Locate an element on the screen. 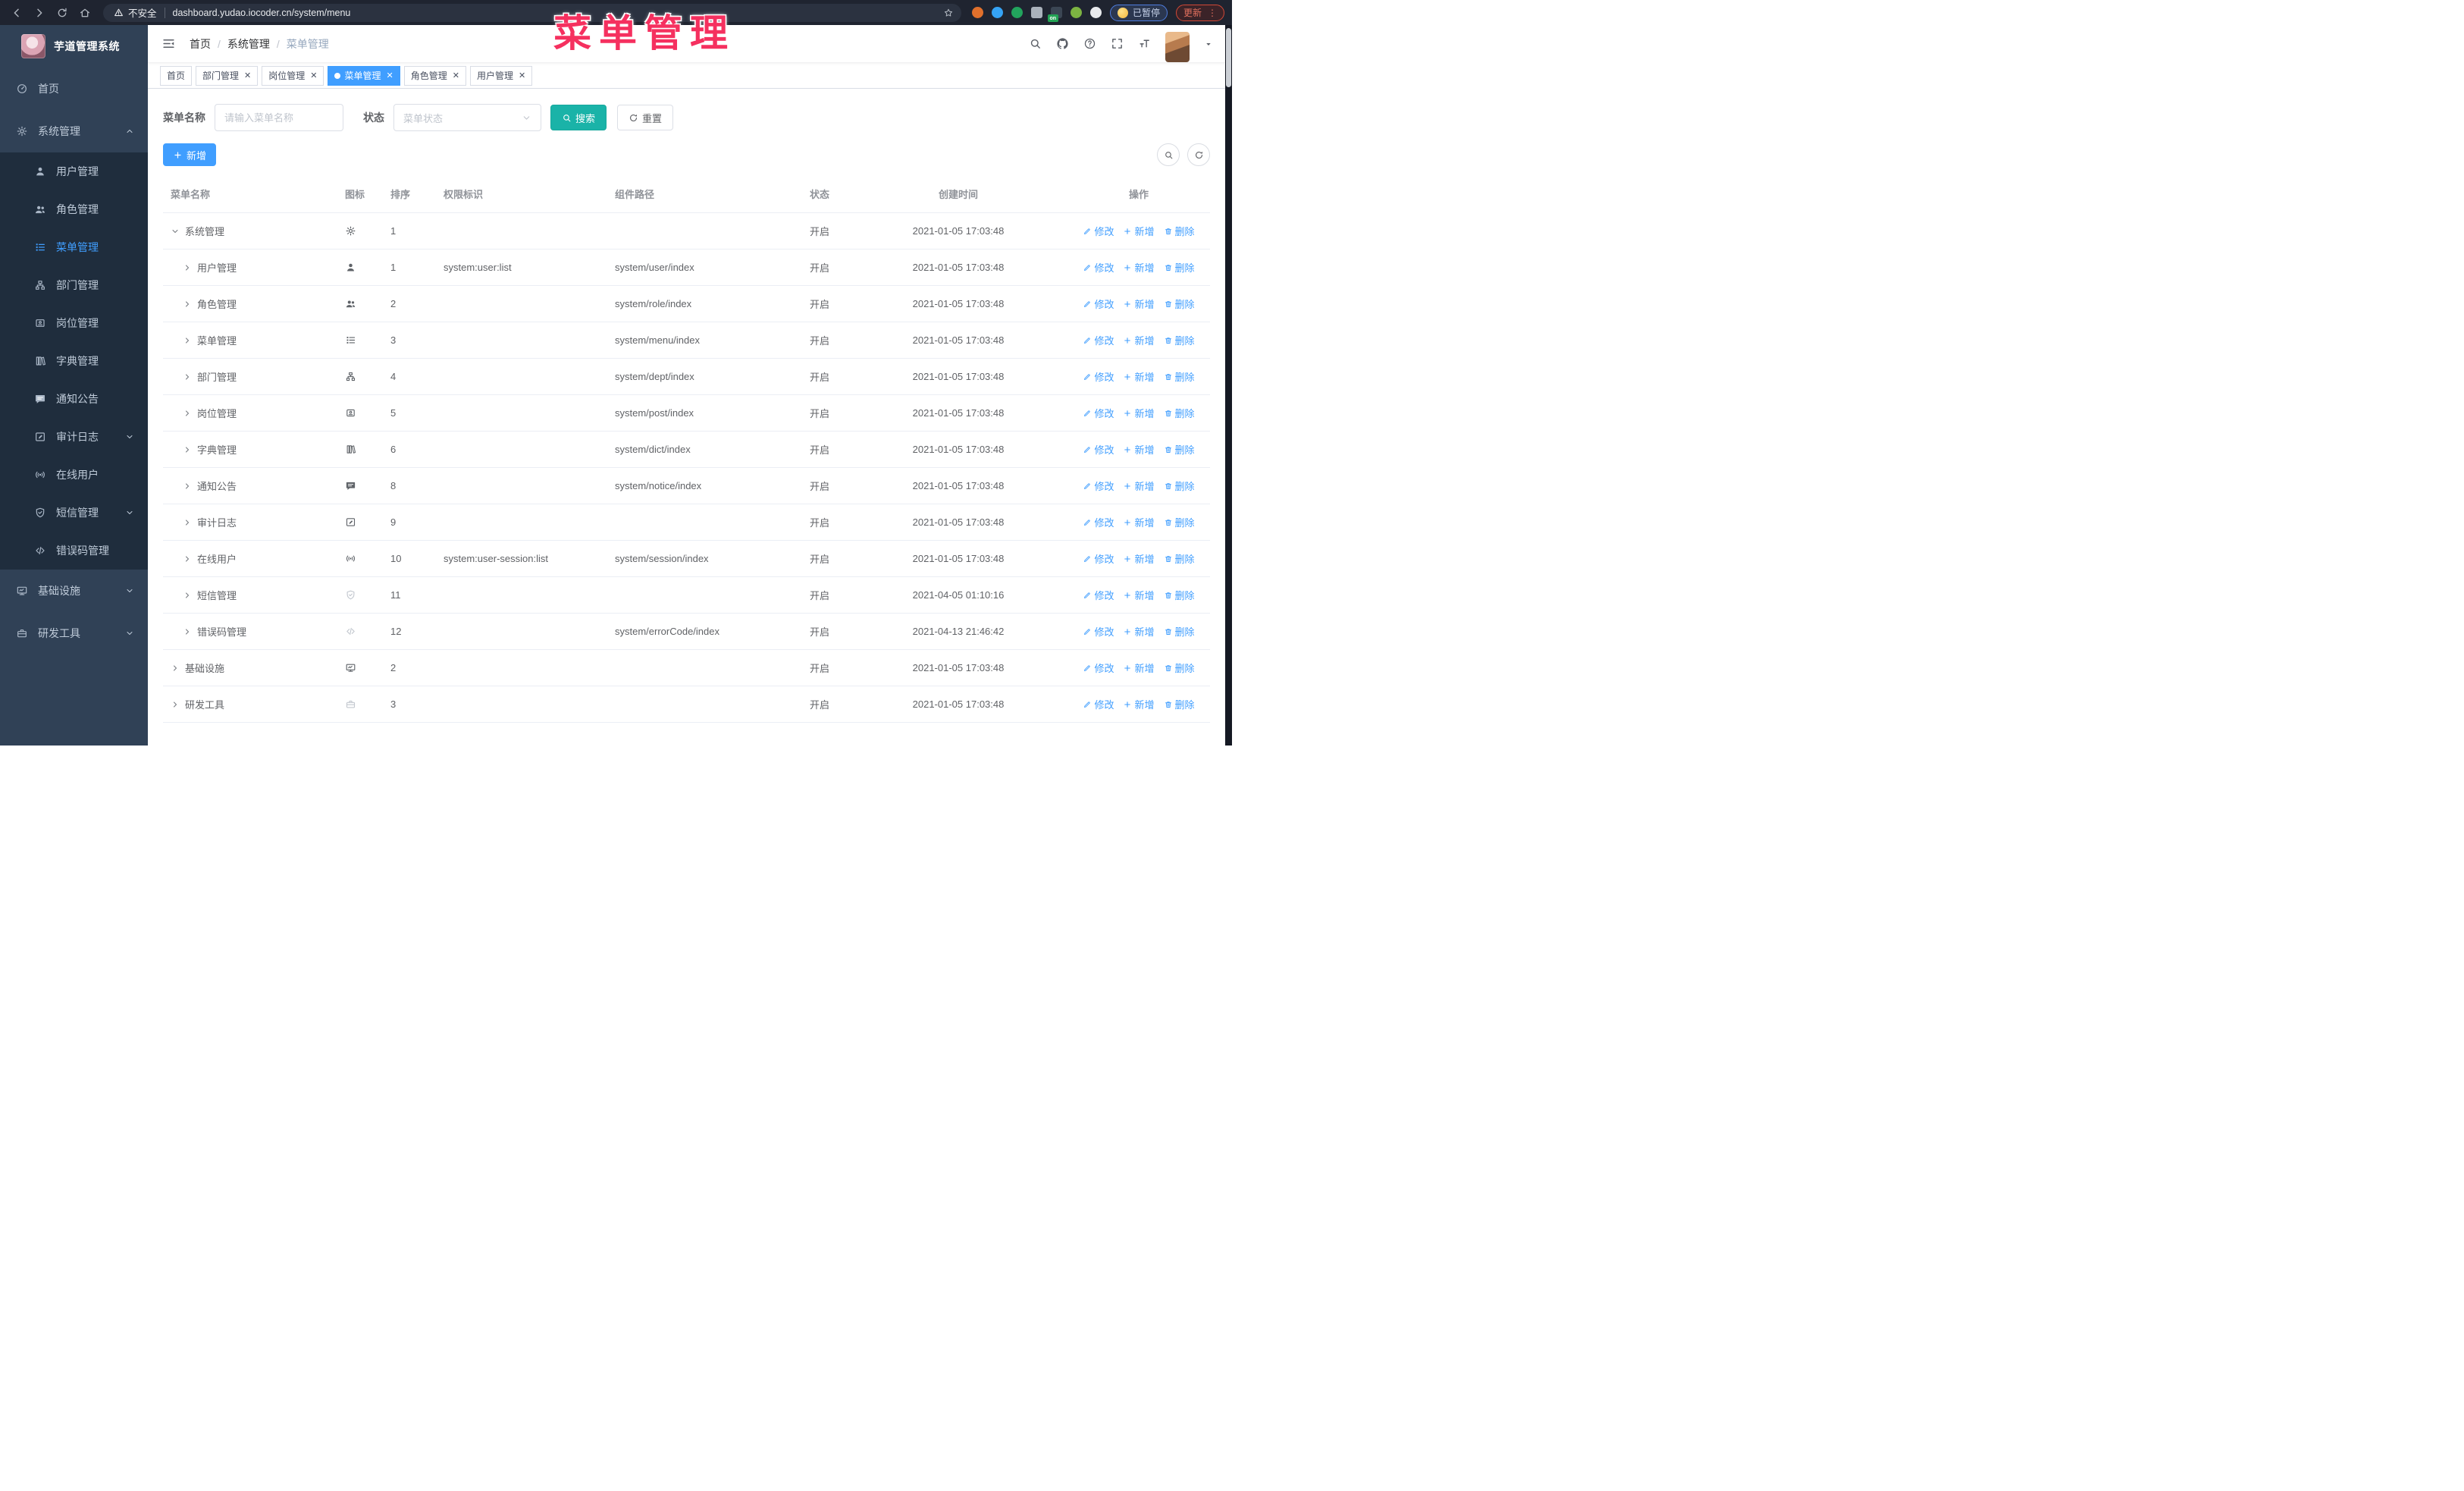 The image size is (2464, 1491). extension-ring-icon is located at coordinates (977, 12).